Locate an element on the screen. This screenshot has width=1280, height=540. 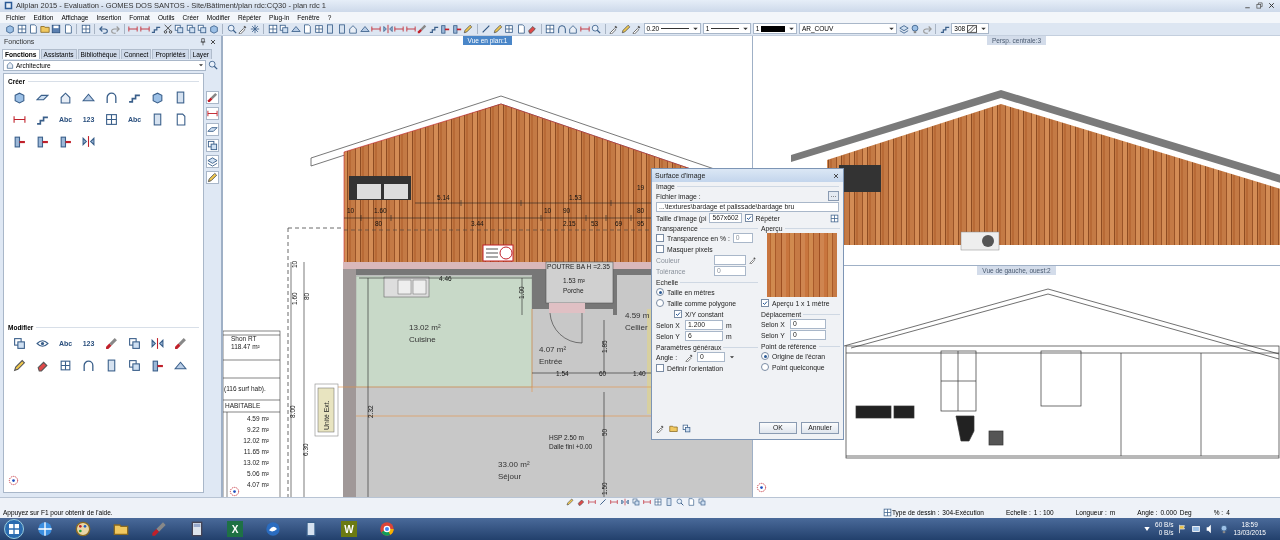
pin-icon is located at coordinates (203, 41).